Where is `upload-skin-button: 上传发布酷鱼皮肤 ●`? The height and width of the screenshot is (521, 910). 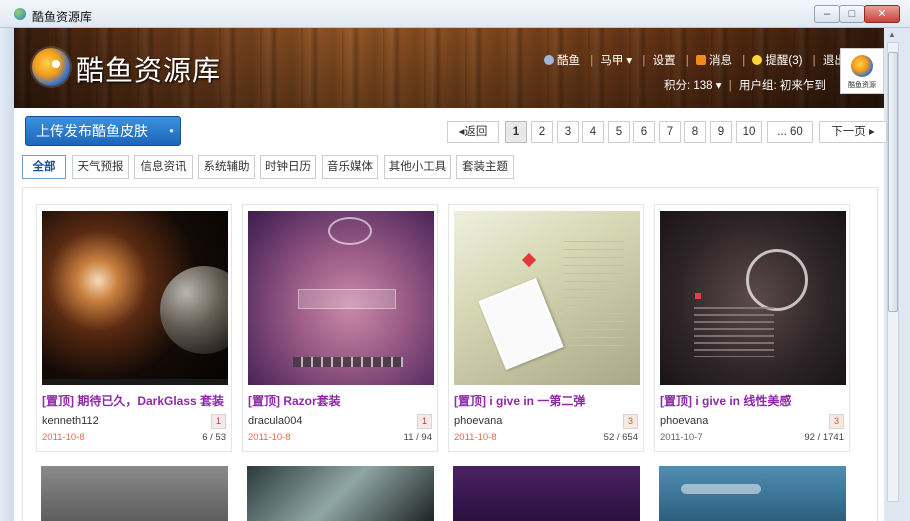
upload-skin-button: 上传发布酷鱼皮肤 ● is located at coordinates (103, 131).